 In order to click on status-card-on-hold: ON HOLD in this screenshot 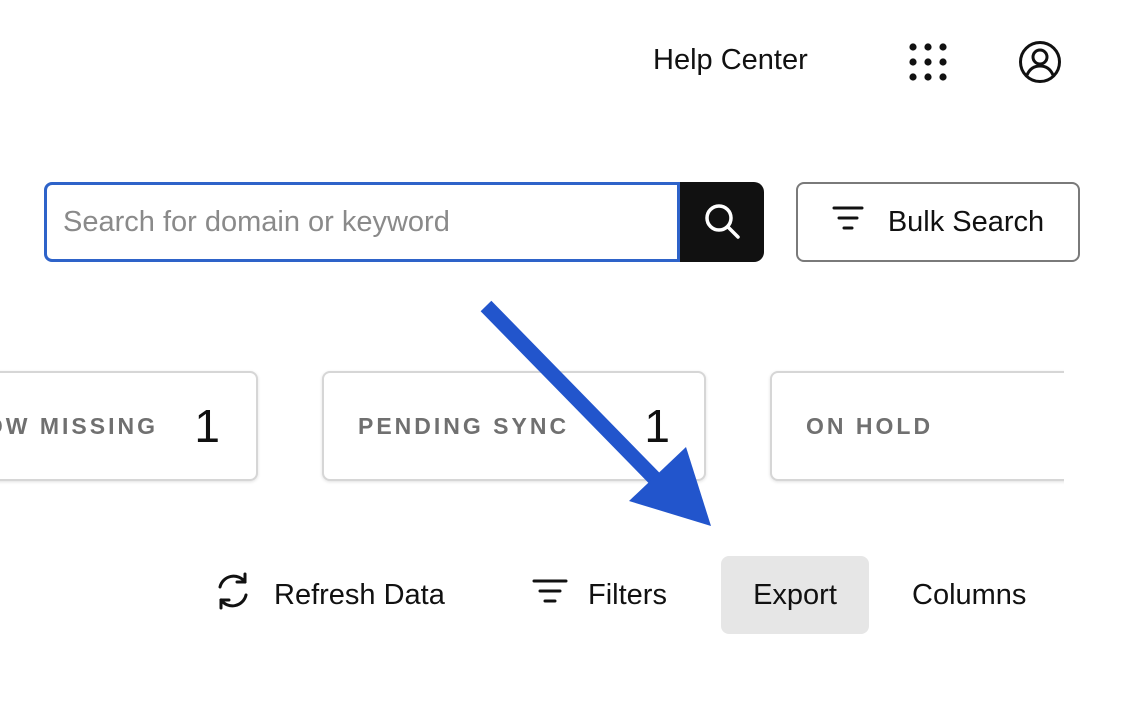, I will do `click(917, 426)`.